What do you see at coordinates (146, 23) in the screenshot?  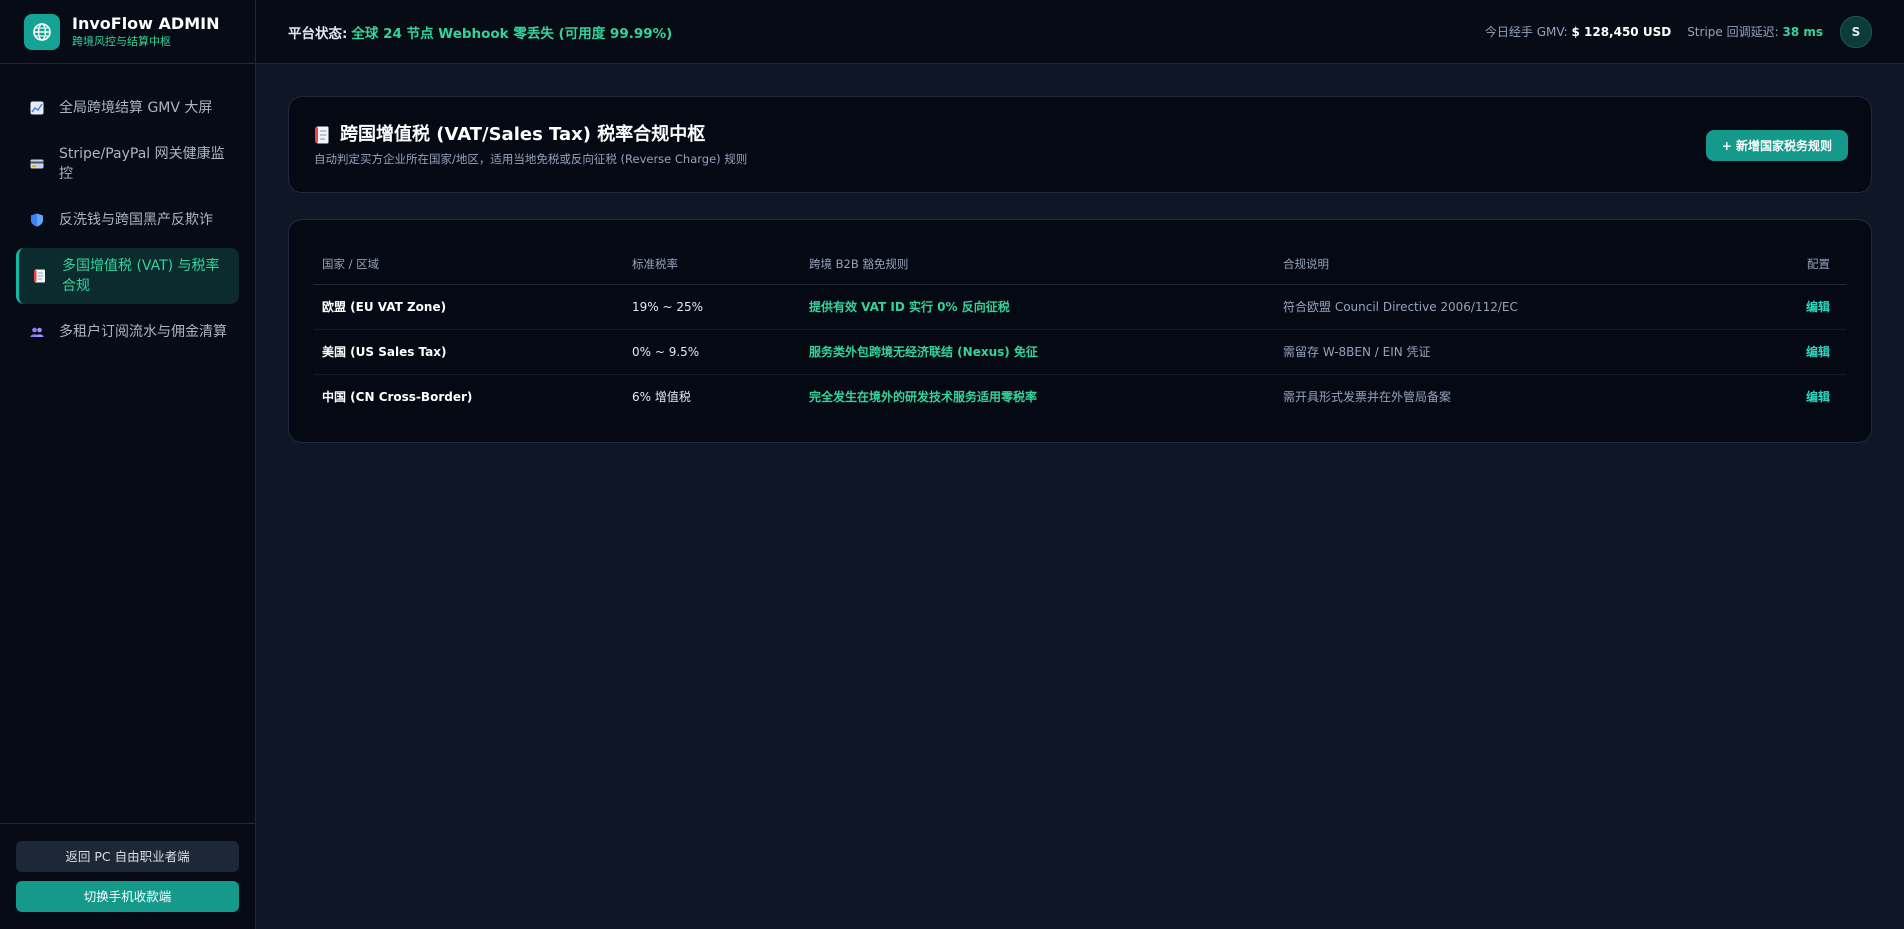 I see `brand-title: InvoFlow ADMIN` at bounding box center [146, 23].